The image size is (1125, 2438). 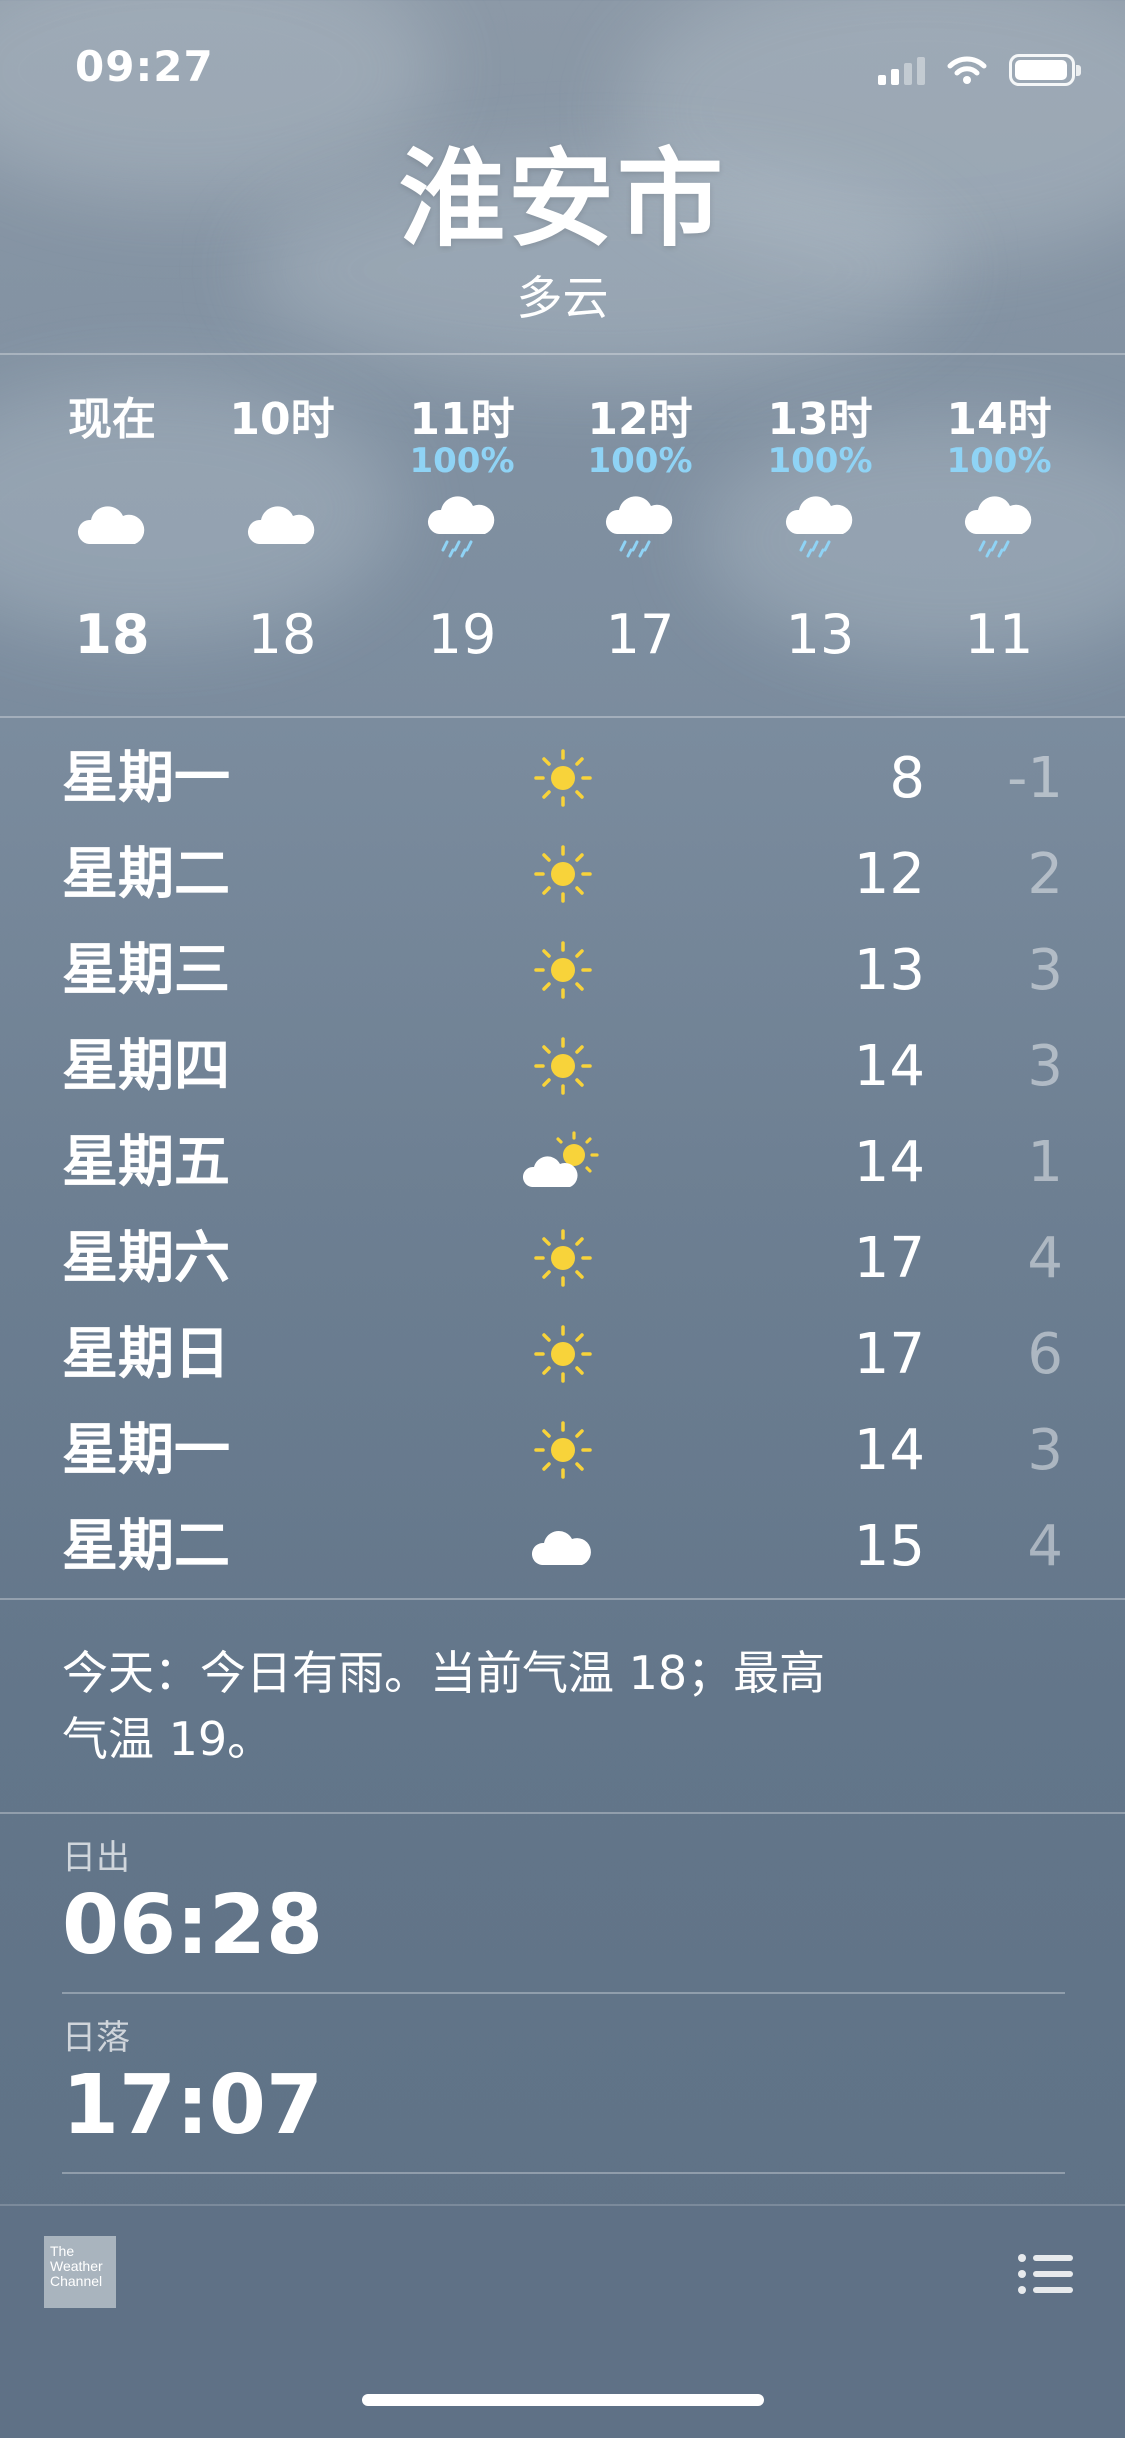 I want to click on weather-channel-logo: The Weather Channel, so click(x=80, y=2272).